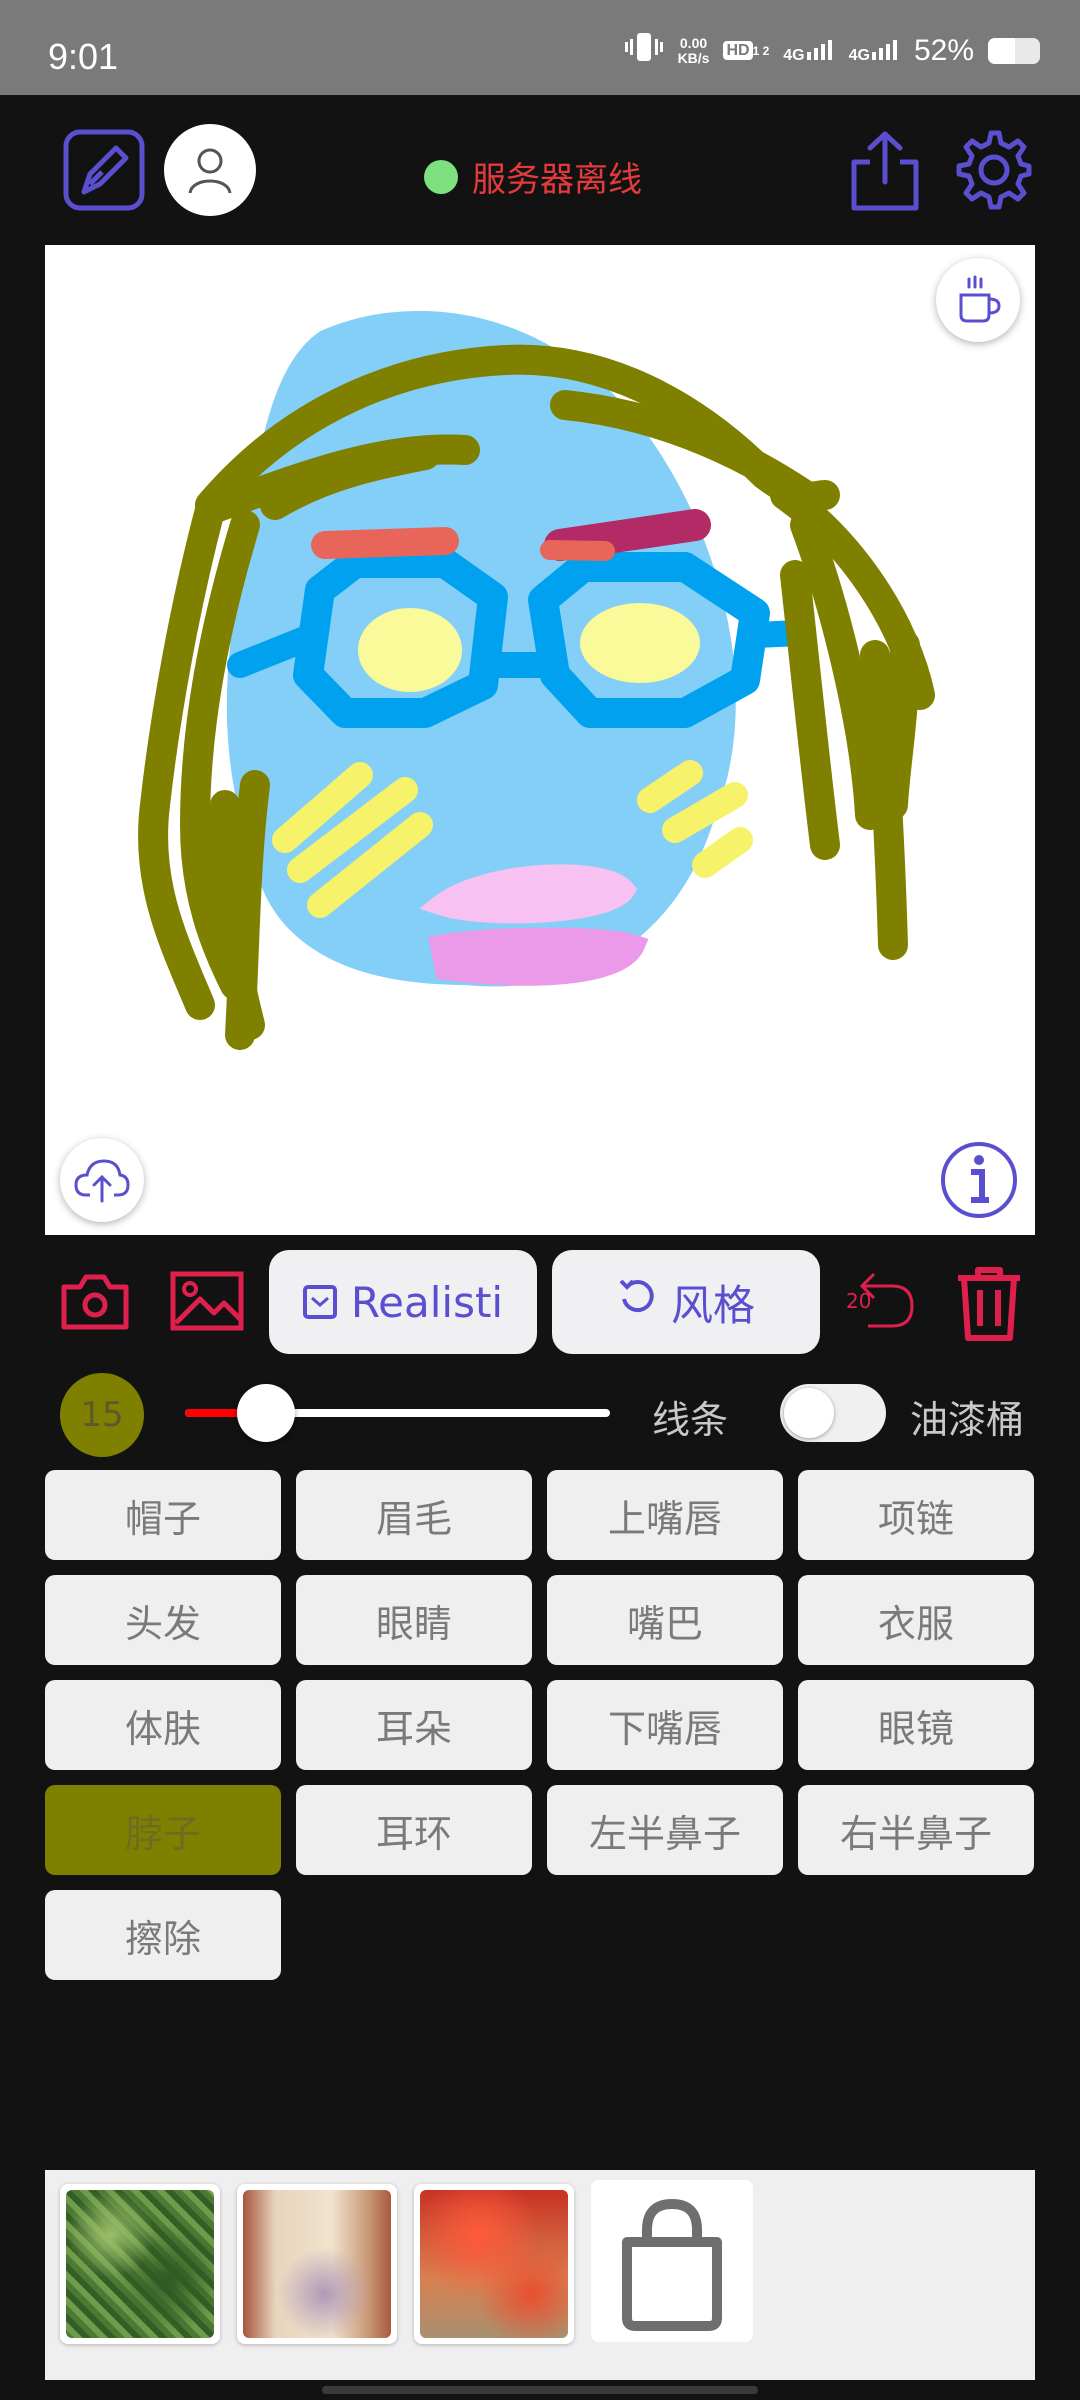 The width and height of the screenshot is (1080, 2400). Describe the element at coordinates (693, 50) in the screenshot. I see `net-speed: 0.00 KB/s` at that location.